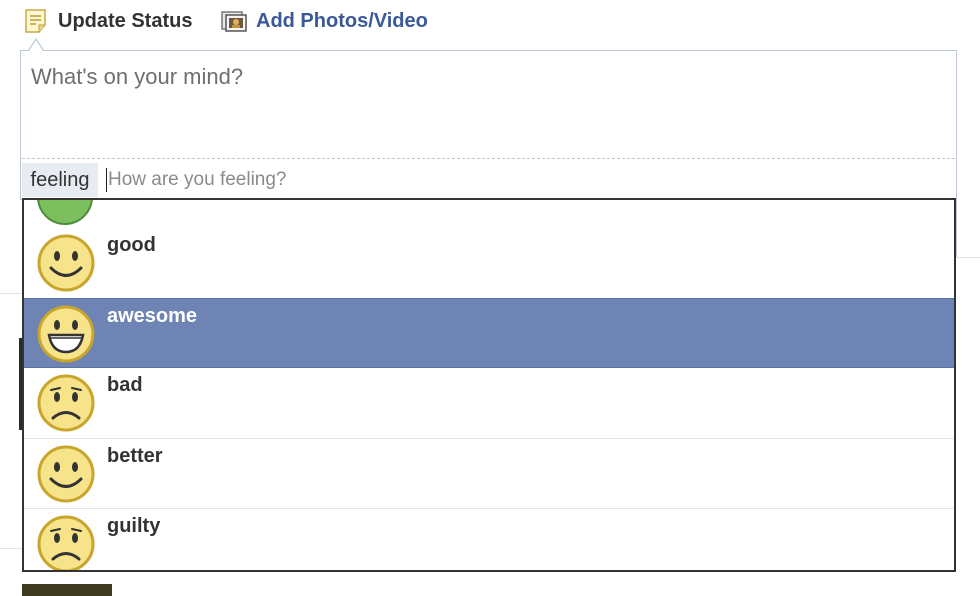 Image resolution: width=980 pixels, height=596 pixels. What do you see at coordinates (956, 228) in the screenshot?
I see `composer-right-edge` at bounding box center [956, 228].